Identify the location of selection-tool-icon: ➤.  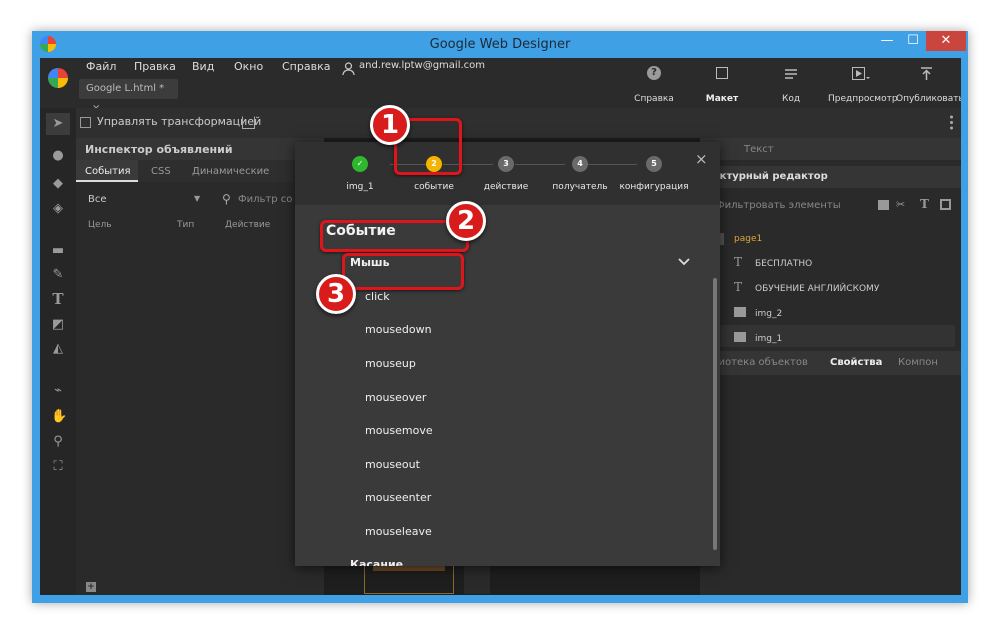
(58, 124).